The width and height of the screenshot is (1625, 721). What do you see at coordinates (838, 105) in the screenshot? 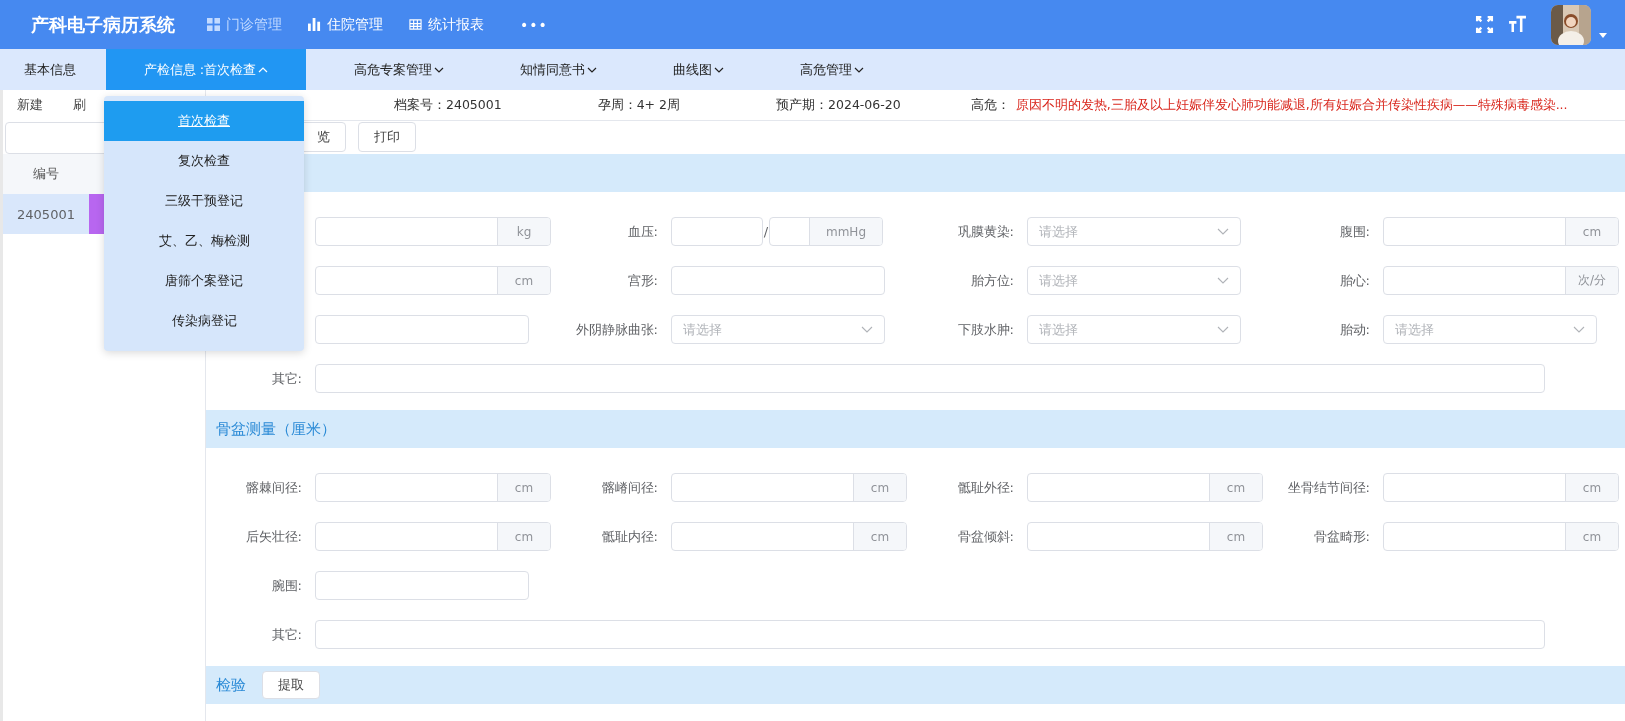
I see `patient-info: 预产期：2024-06-20` at bounding box center [838, 105].